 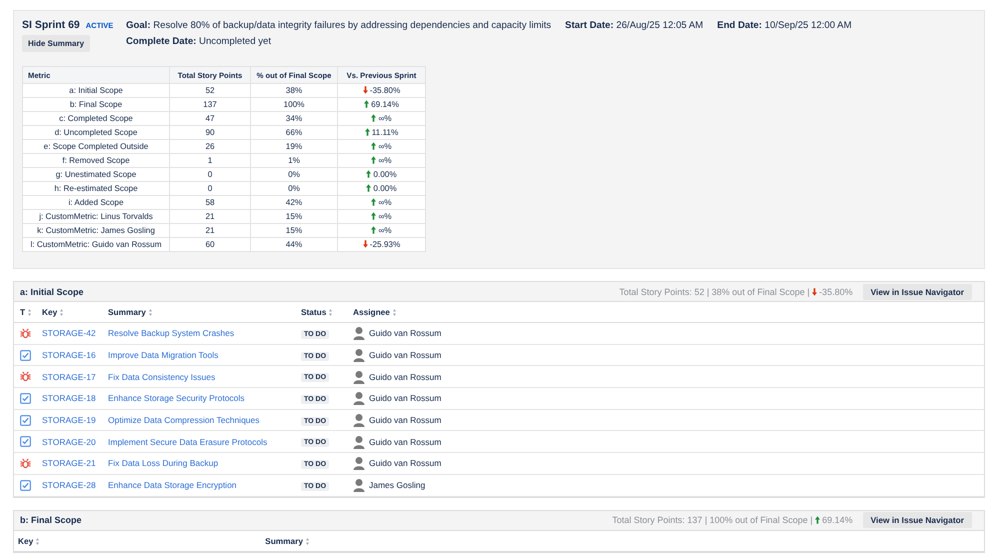 I want to click on issue-key-link: STORAGE-18, so click(x=69, y=398).